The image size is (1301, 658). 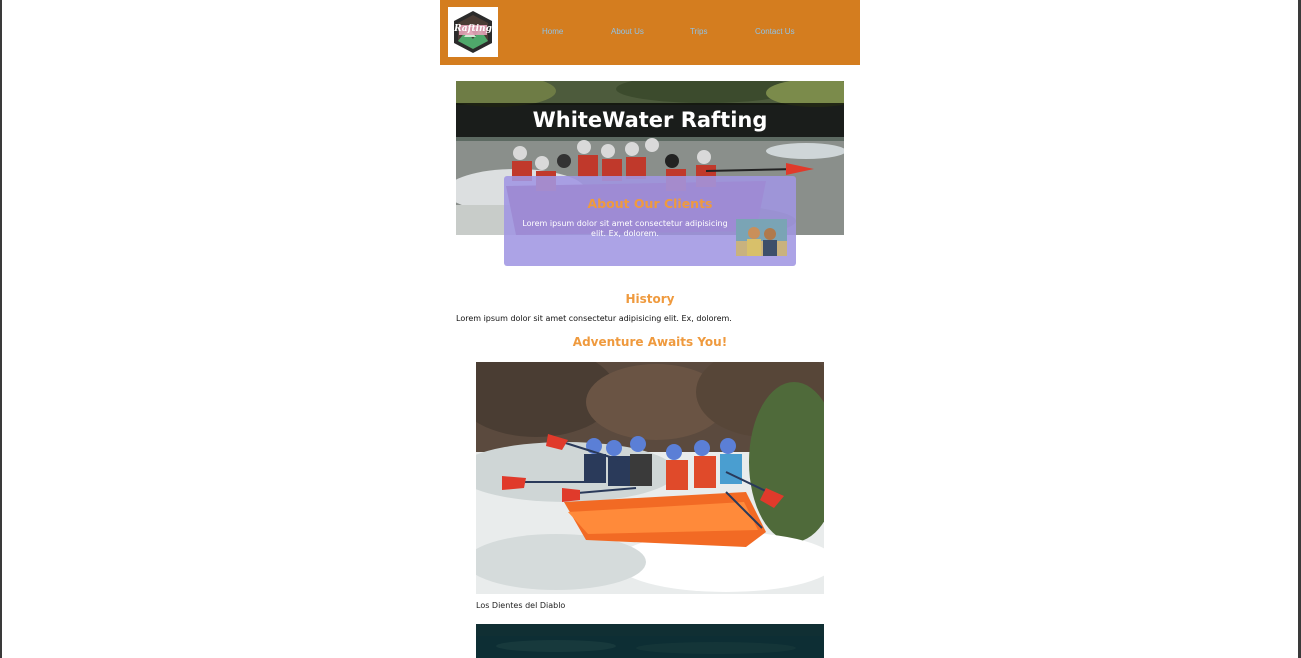 I want to click on second-photo-image, so click(x=650, y=641).